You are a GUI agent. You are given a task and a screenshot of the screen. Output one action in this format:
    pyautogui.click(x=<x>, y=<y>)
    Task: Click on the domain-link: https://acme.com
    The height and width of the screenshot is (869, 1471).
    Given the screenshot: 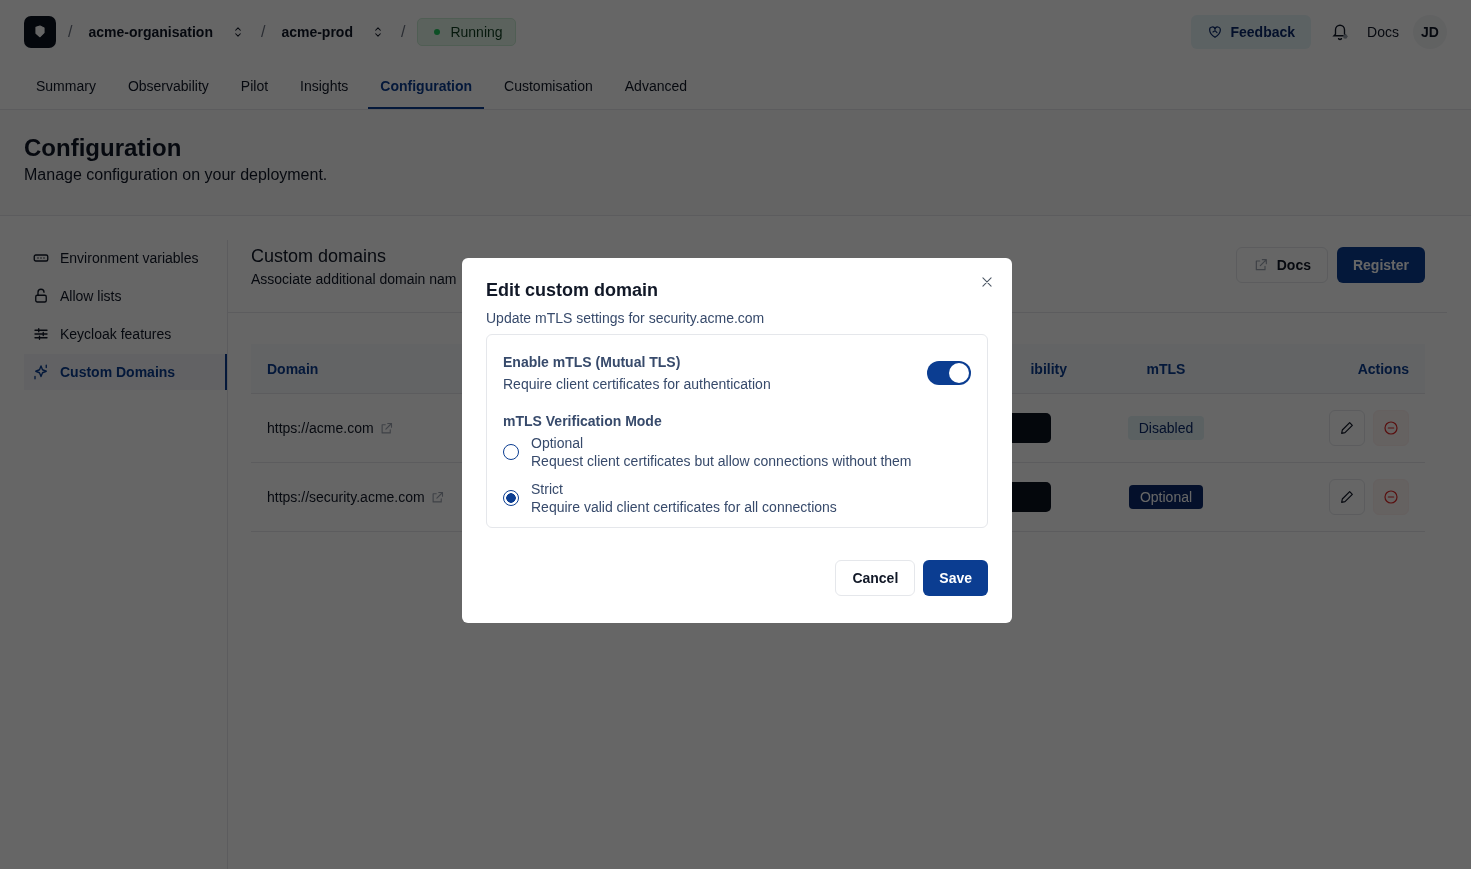 What is the action you would take?
    pyautogui.click(x=320, y=428)
    